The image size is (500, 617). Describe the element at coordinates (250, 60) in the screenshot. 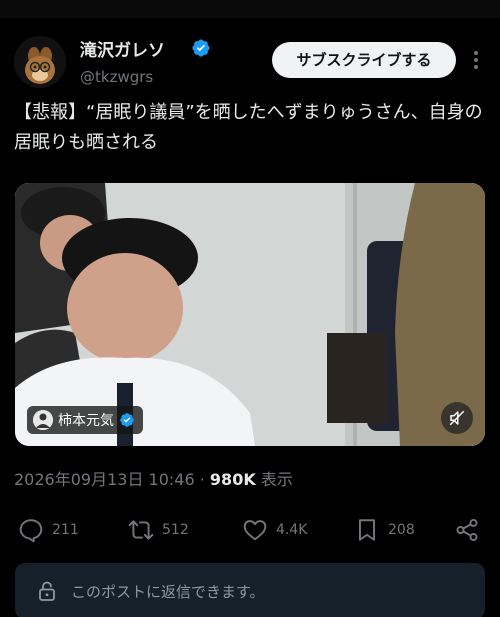

I see `tweet-header: 滝沢ガレソ @tkzwgrs サブスクライブする` at that location.